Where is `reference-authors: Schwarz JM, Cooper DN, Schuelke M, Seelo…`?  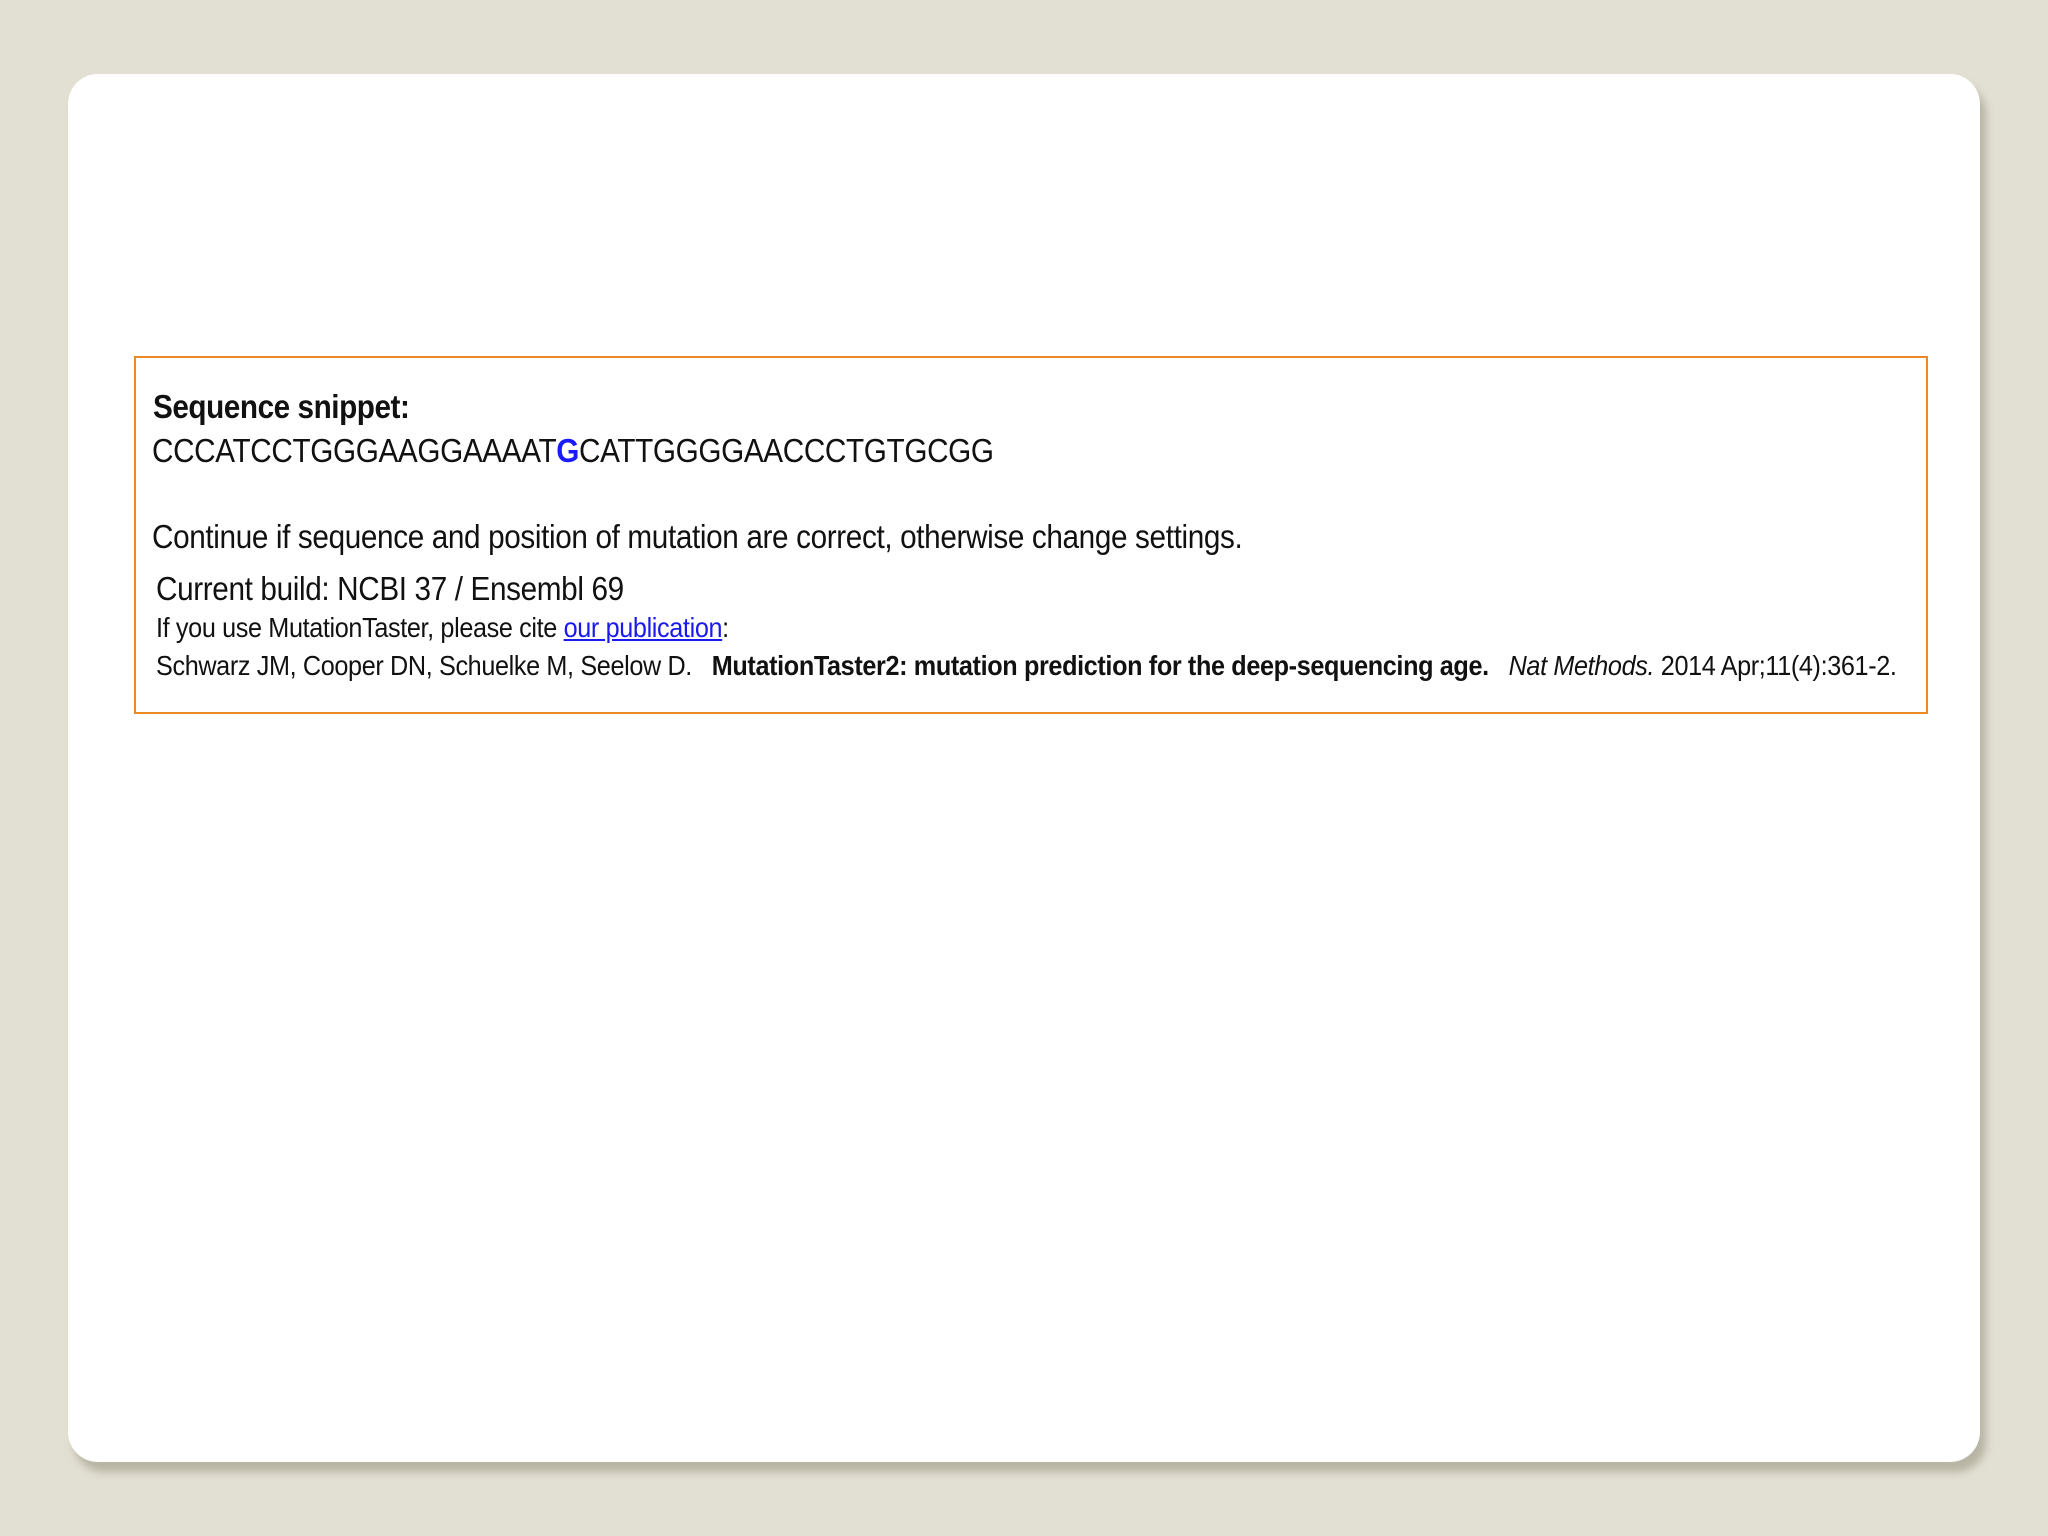 reference-authors: Schwarz JM, Cooper DN, Schuelke M, Seelo… is located at coordinates (424, 665).